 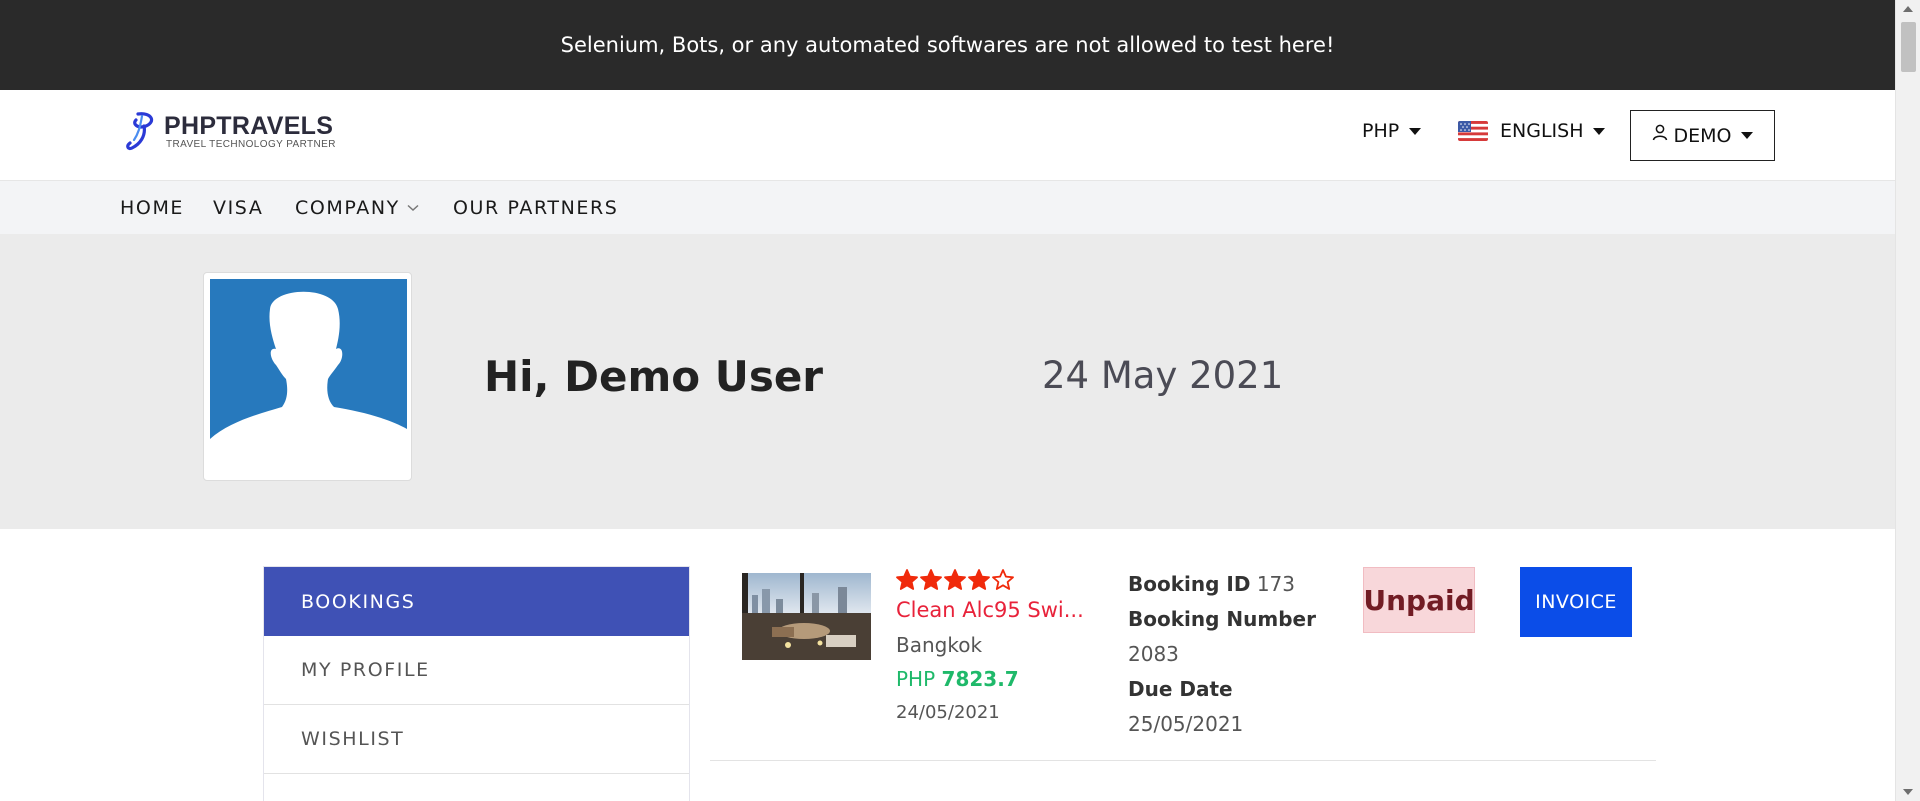 What do you see at coordinates (476, 739) in the screenshot?
I see `sidebar-item-wishlist: WISHLIST` at bounding box center [476, 739].